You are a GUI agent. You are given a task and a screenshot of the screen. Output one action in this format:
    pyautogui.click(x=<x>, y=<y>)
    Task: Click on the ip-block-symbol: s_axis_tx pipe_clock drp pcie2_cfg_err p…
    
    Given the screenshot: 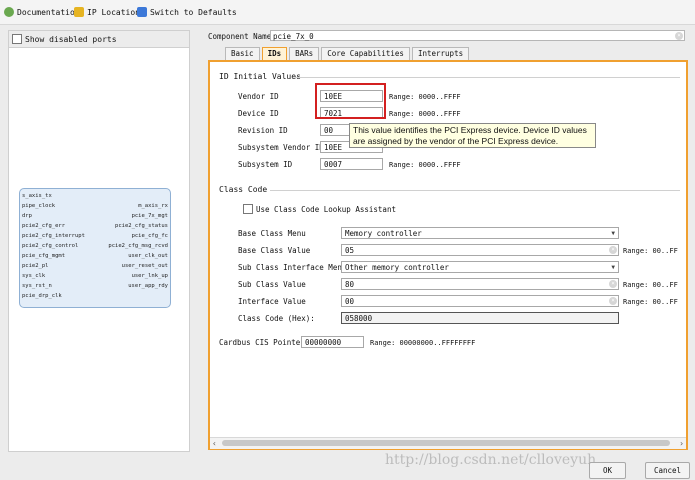 What is the action you would take?
    pyautogui.click(x=95, y=248)
    